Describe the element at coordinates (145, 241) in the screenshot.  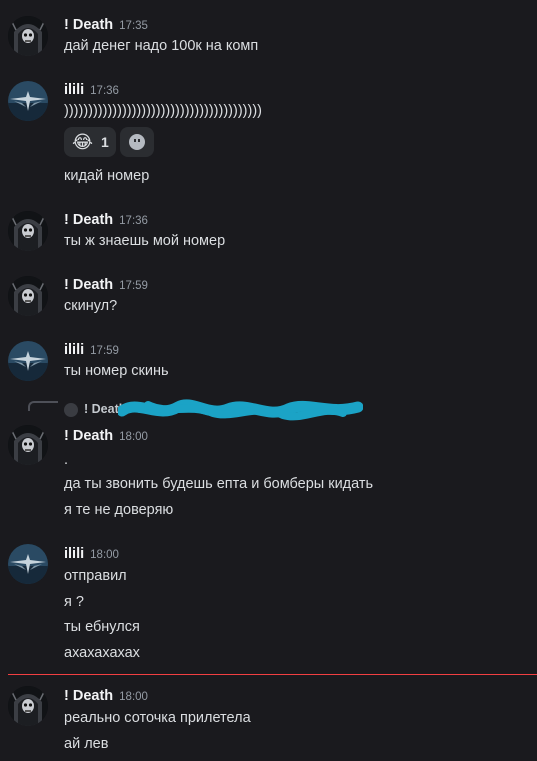
I see `message-text: ты ж знаешь мой номер` at that location.